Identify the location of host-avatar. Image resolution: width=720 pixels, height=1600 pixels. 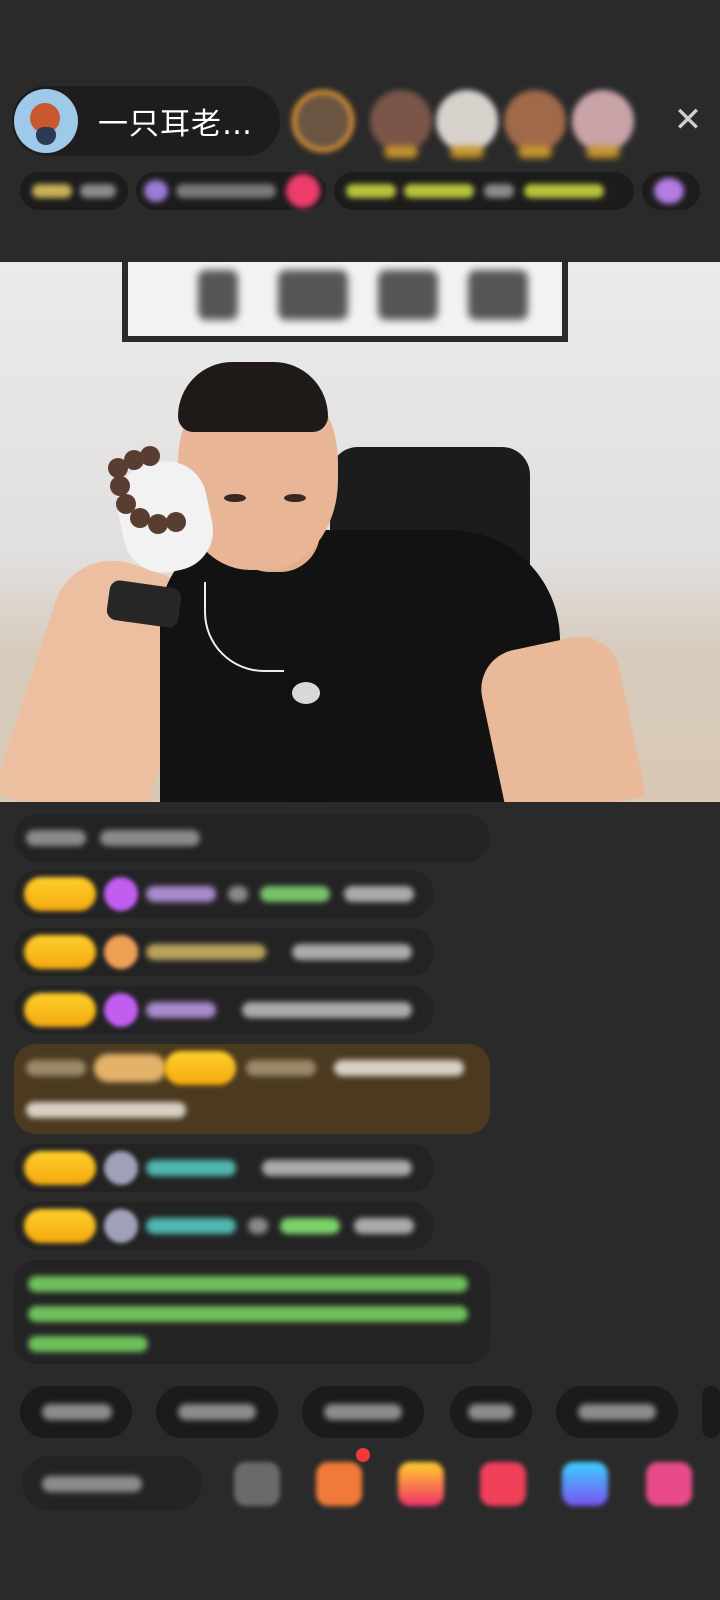
(46, 121).